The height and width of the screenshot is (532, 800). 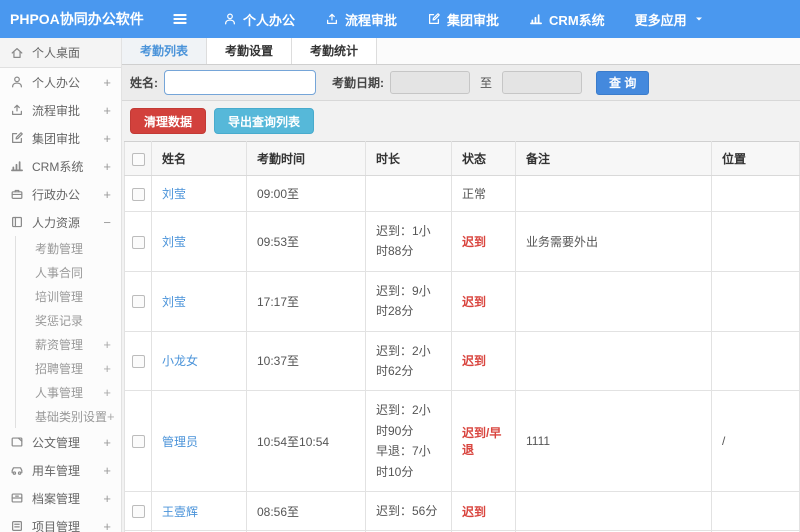 I want to click on topnav-menu: 个人办公 流程审批 集团审批 CRM系统 更多应用, so click(x=464, y=19).